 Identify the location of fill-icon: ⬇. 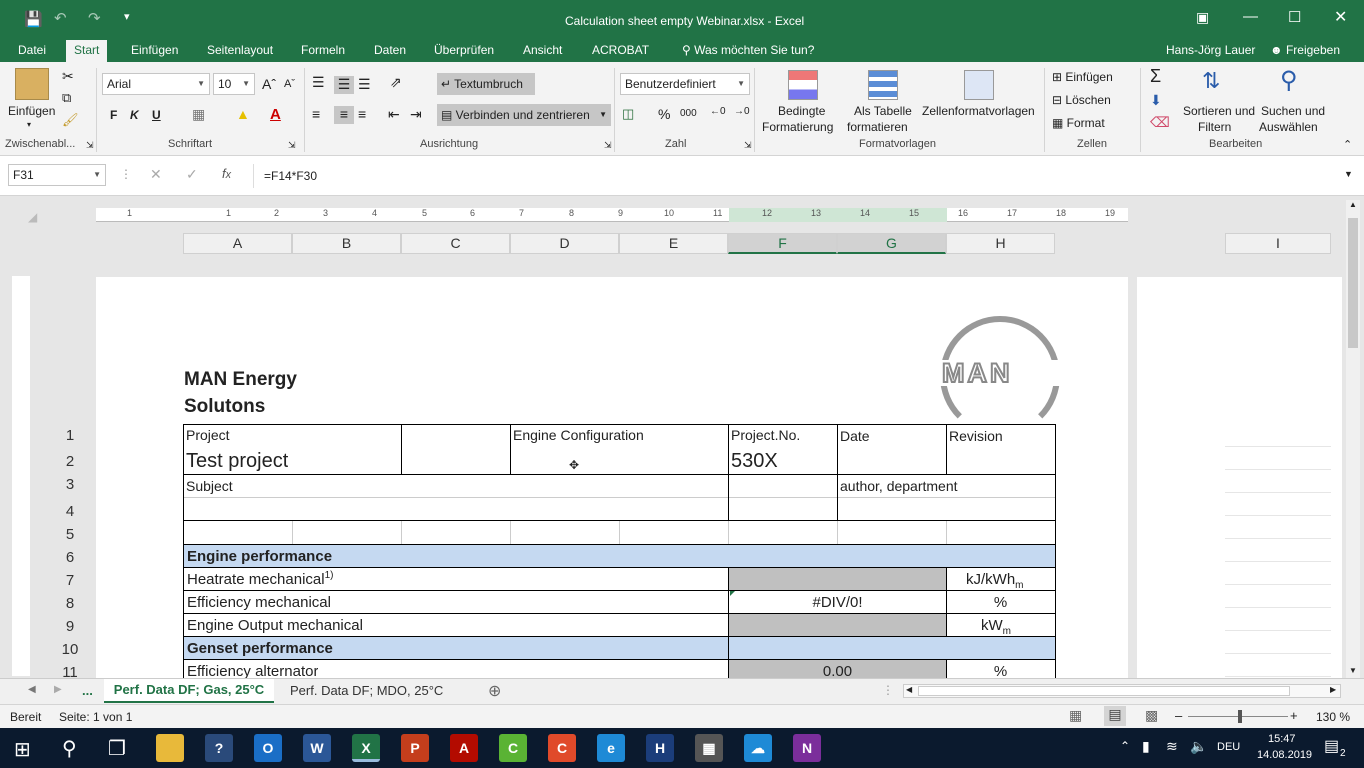
(1156, 100).